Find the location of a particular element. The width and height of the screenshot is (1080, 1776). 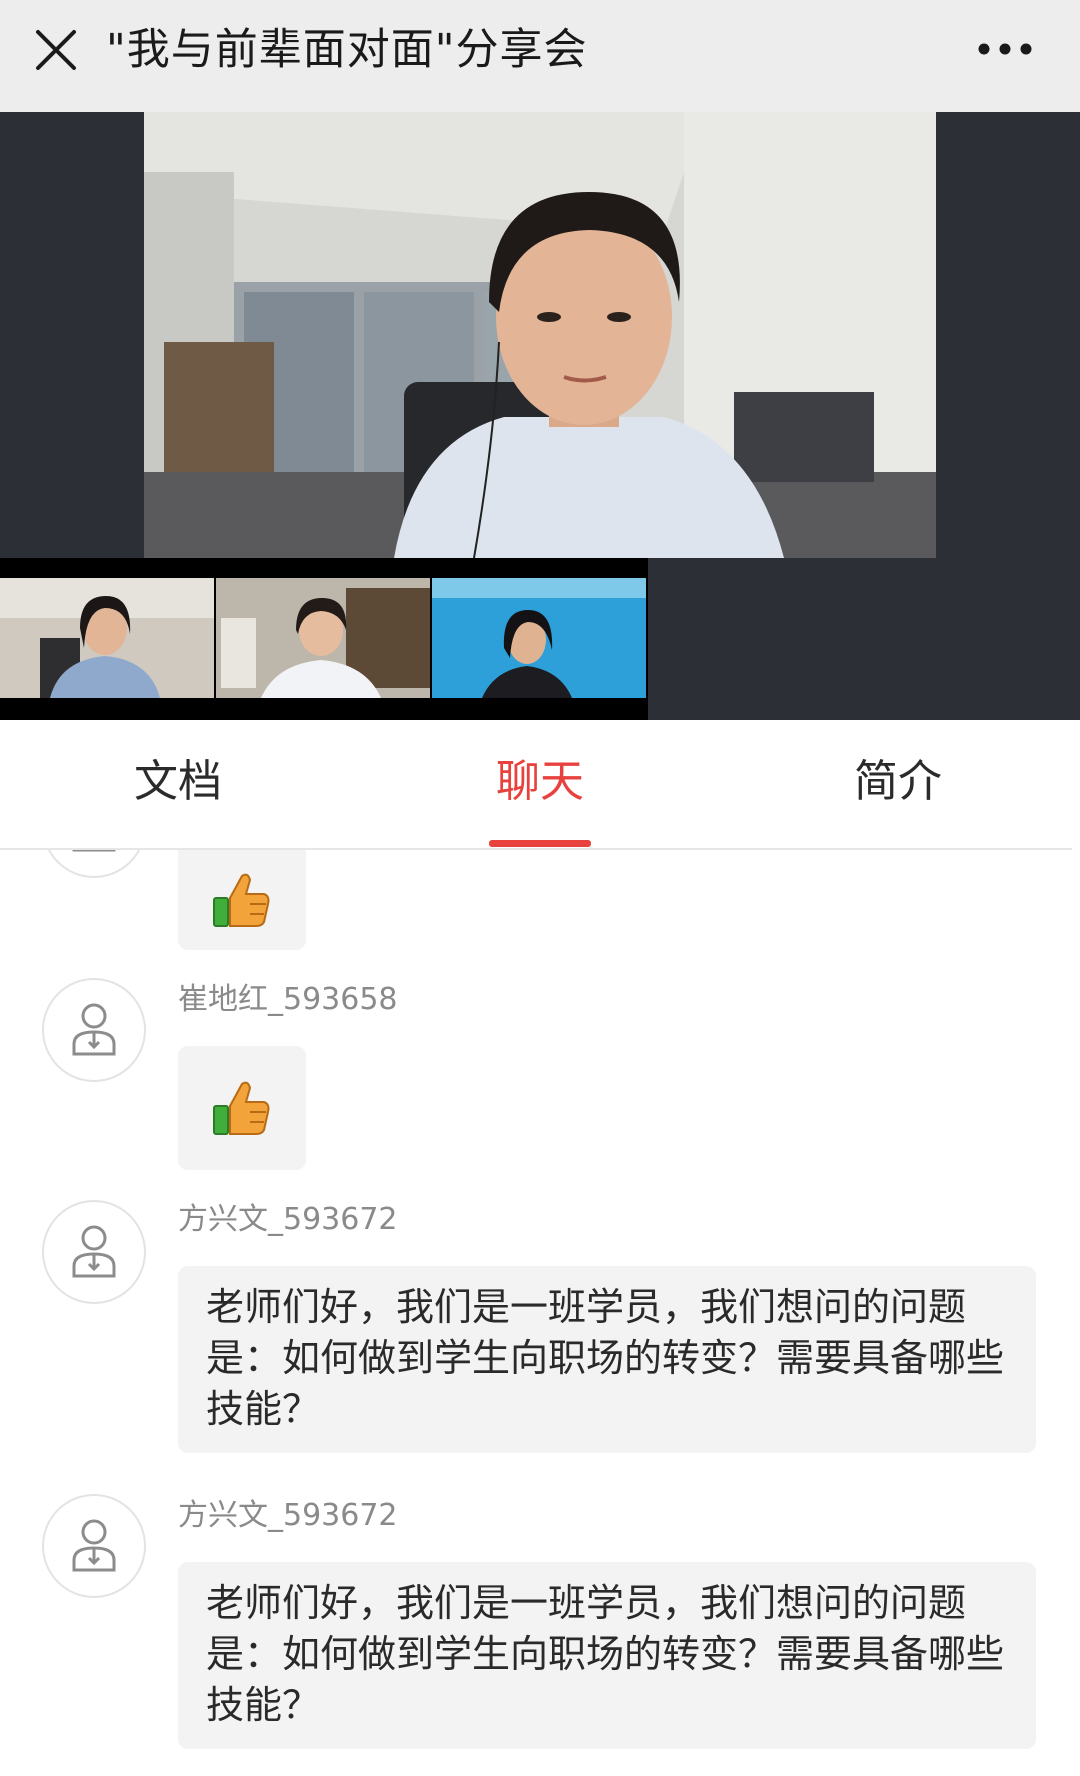

more-dots-icon is located at coordinates (1005, 49).